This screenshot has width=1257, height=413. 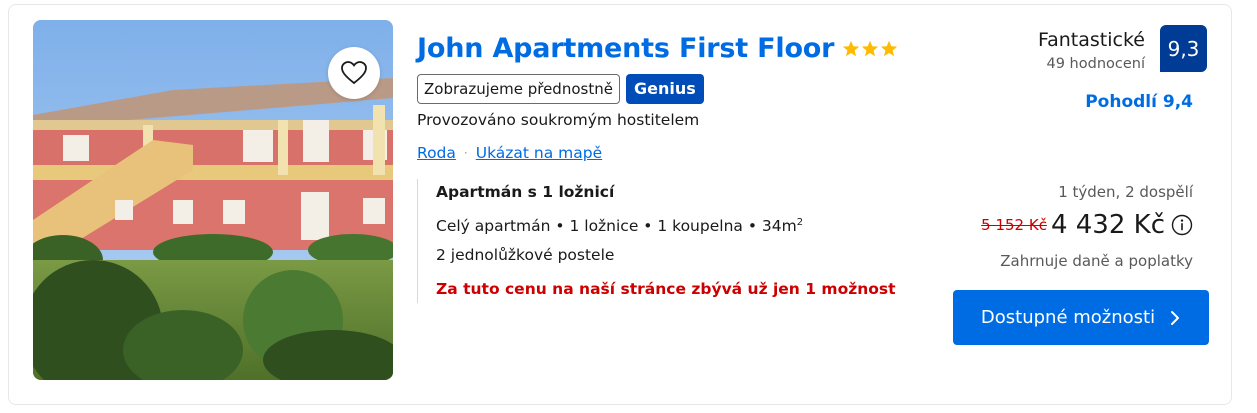 I want to click on price-row: 5 152 Kč 4 432 Kč, so click(x=1087, y=225).